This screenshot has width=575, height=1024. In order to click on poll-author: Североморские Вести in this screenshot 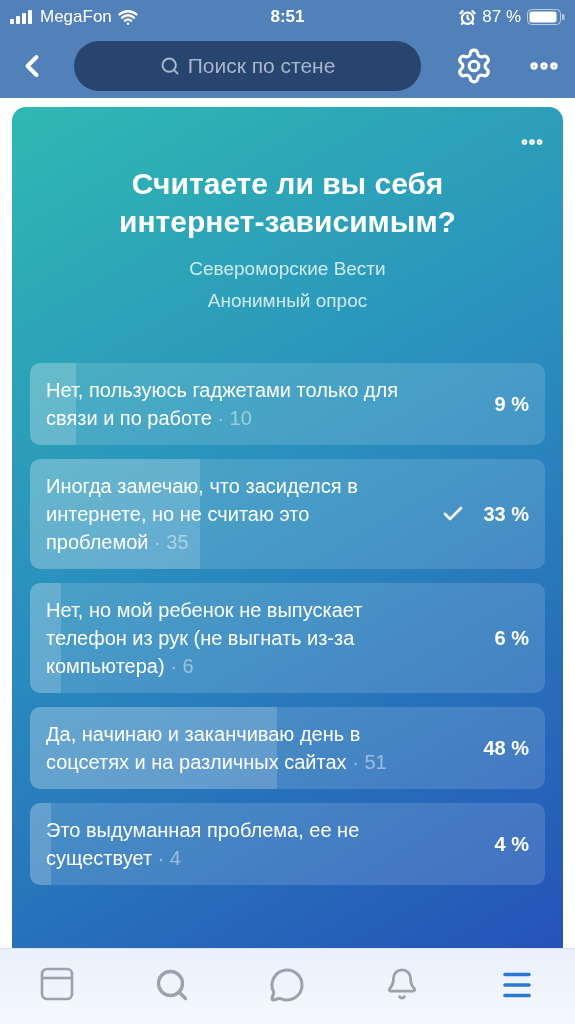, I will do `click(287, 269)`.